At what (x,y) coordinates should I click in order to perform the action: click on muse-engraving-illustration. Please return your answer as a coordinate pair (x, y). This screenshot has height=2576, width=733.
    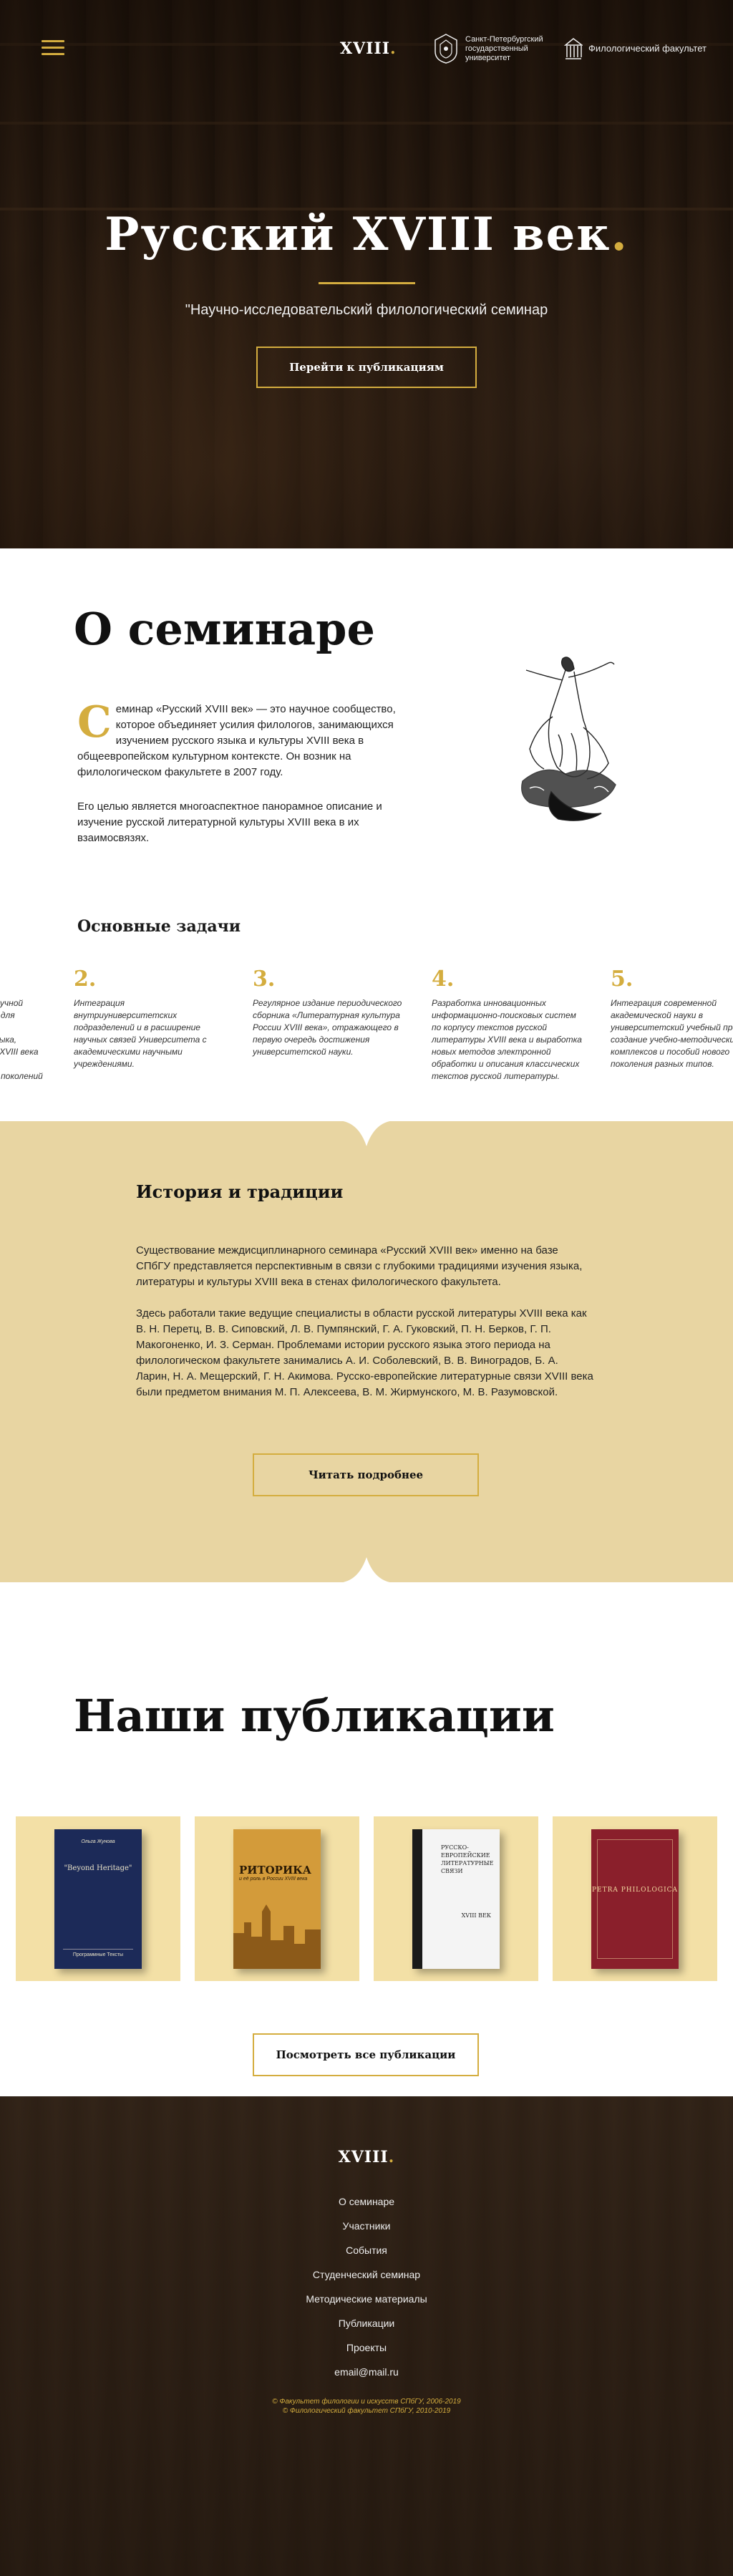
    Looking at the image, I should click on (568, 739).